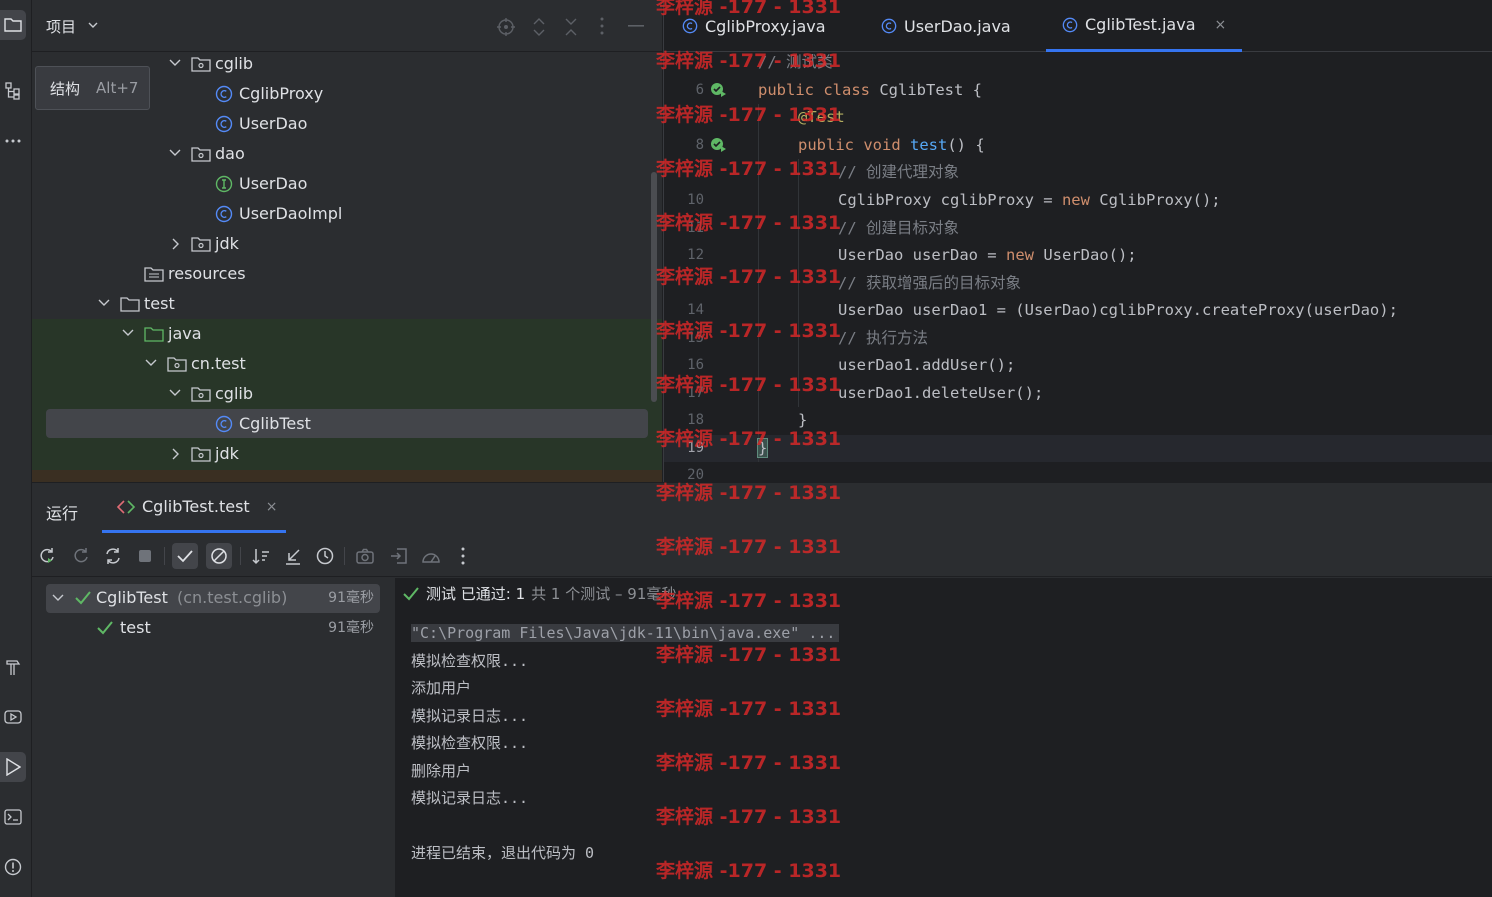 This screenshot has width=1492, height=897. I want to click on run-tab-cglibtest: CglibTest.test ×, so click(194, 508).